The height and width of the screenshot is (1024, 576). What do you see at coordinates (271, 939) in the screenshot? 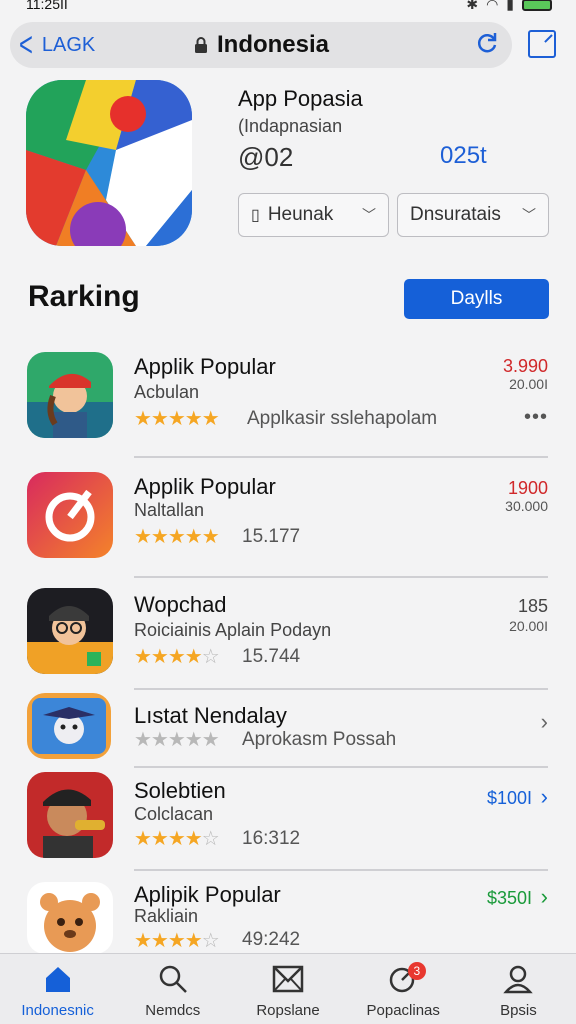
I see `row-meta: 49:242` at bounding box center [271, 939].